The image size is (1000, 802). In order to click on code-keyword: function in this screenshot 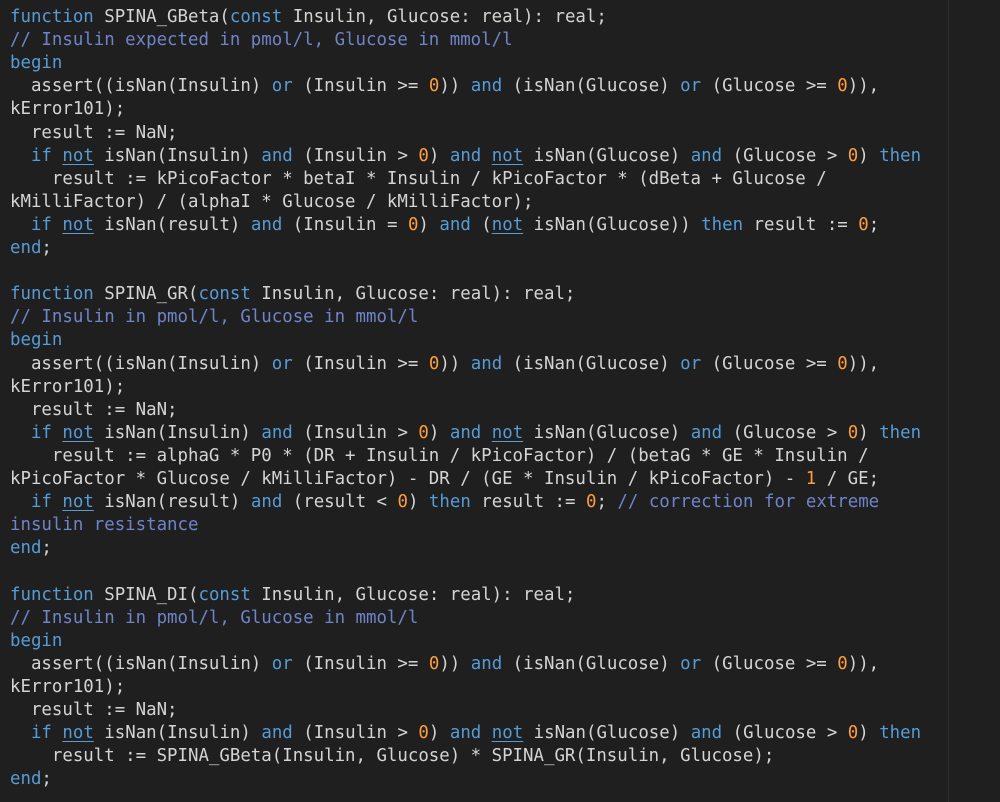, I will do `click(52, 17)`.